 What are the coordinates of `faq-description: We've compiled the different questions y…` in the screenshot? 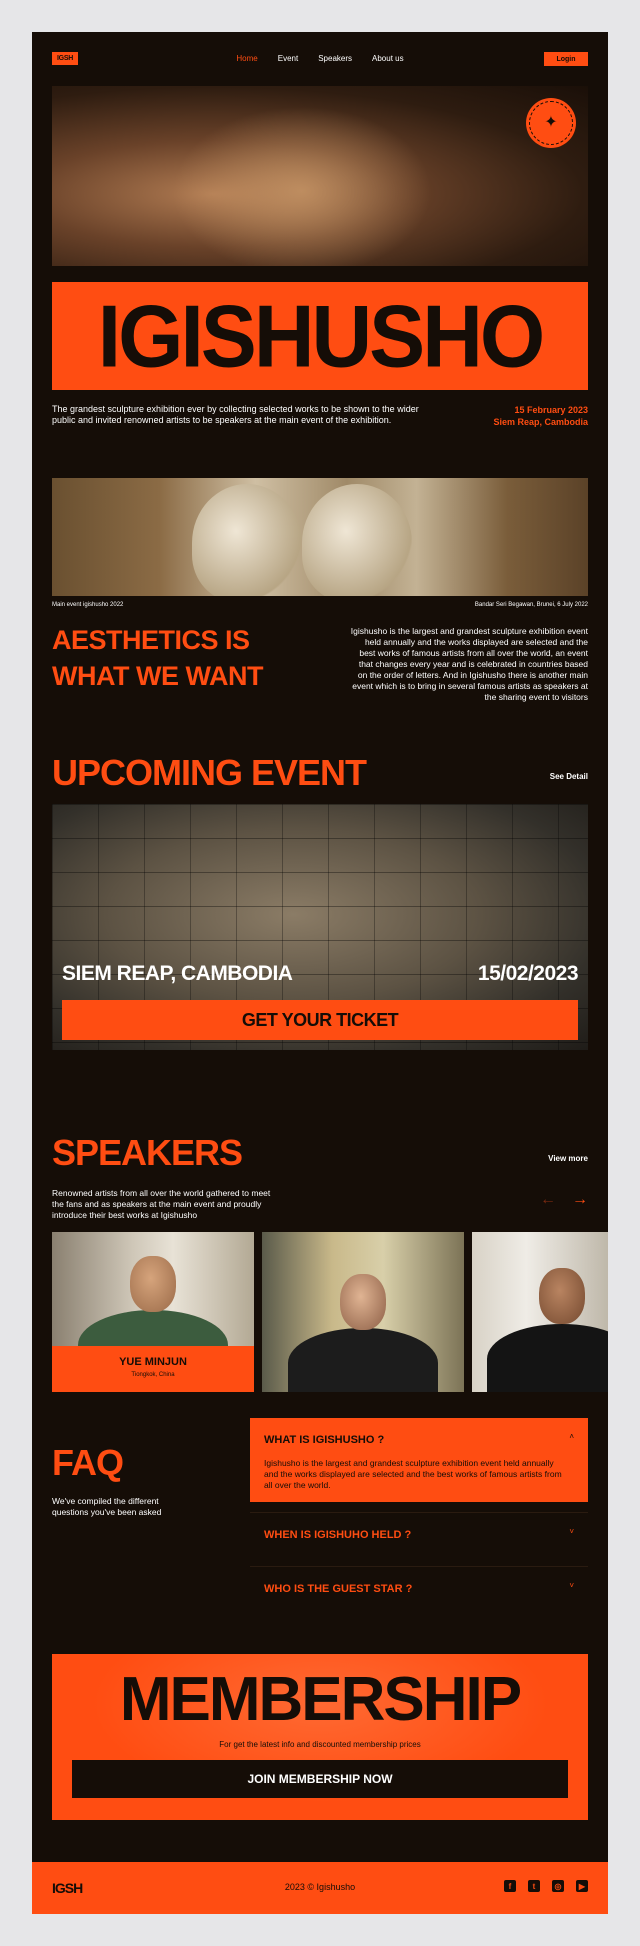 It's located at (107, 1506).